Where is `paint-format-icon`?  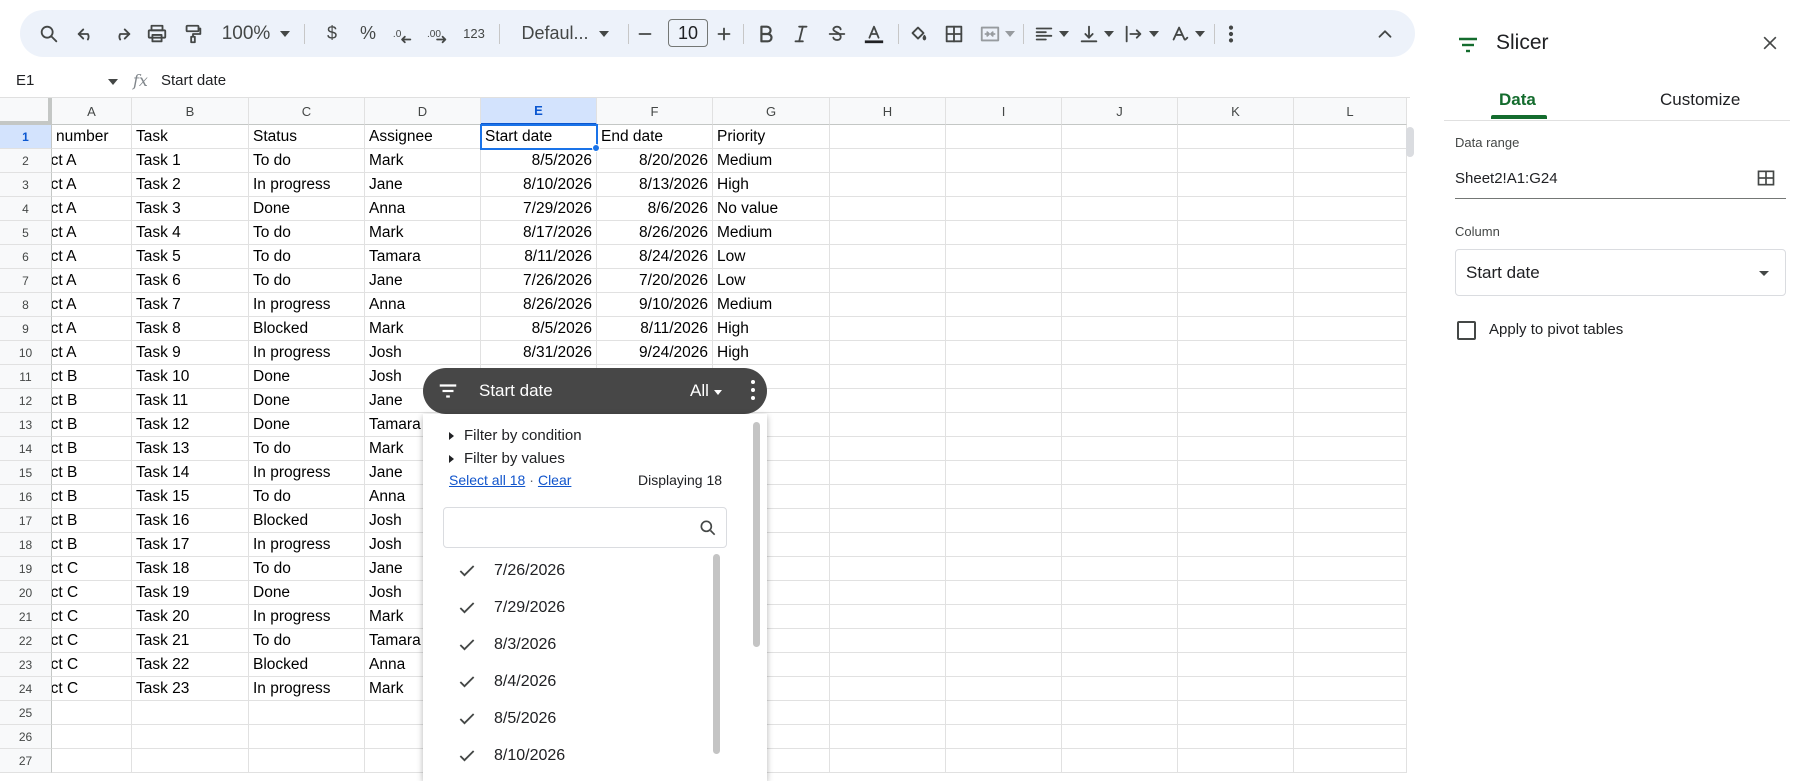
paint-format-icon is located at coordinates (193, 33).